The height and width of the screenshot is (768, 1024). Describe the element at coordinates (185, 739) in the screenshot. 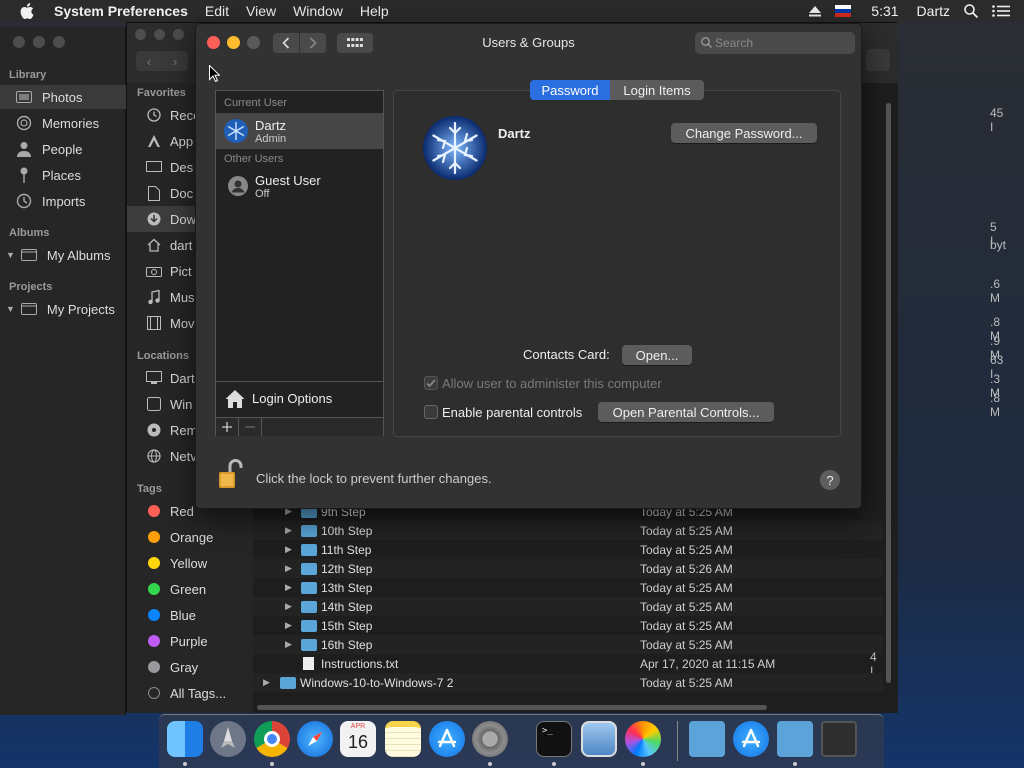

I see `finder-app-icon` at that location.